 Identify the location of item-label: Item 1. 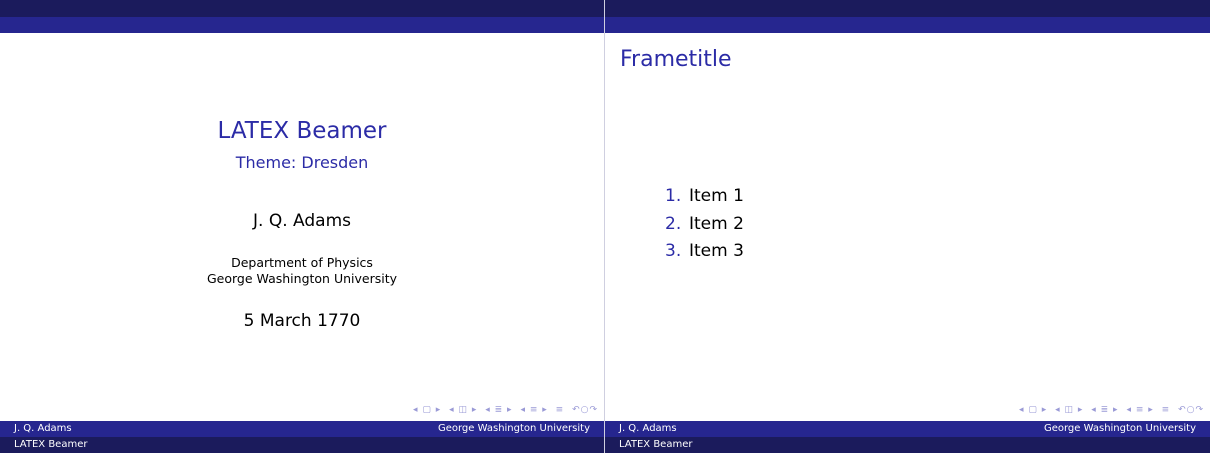
(716, 196).